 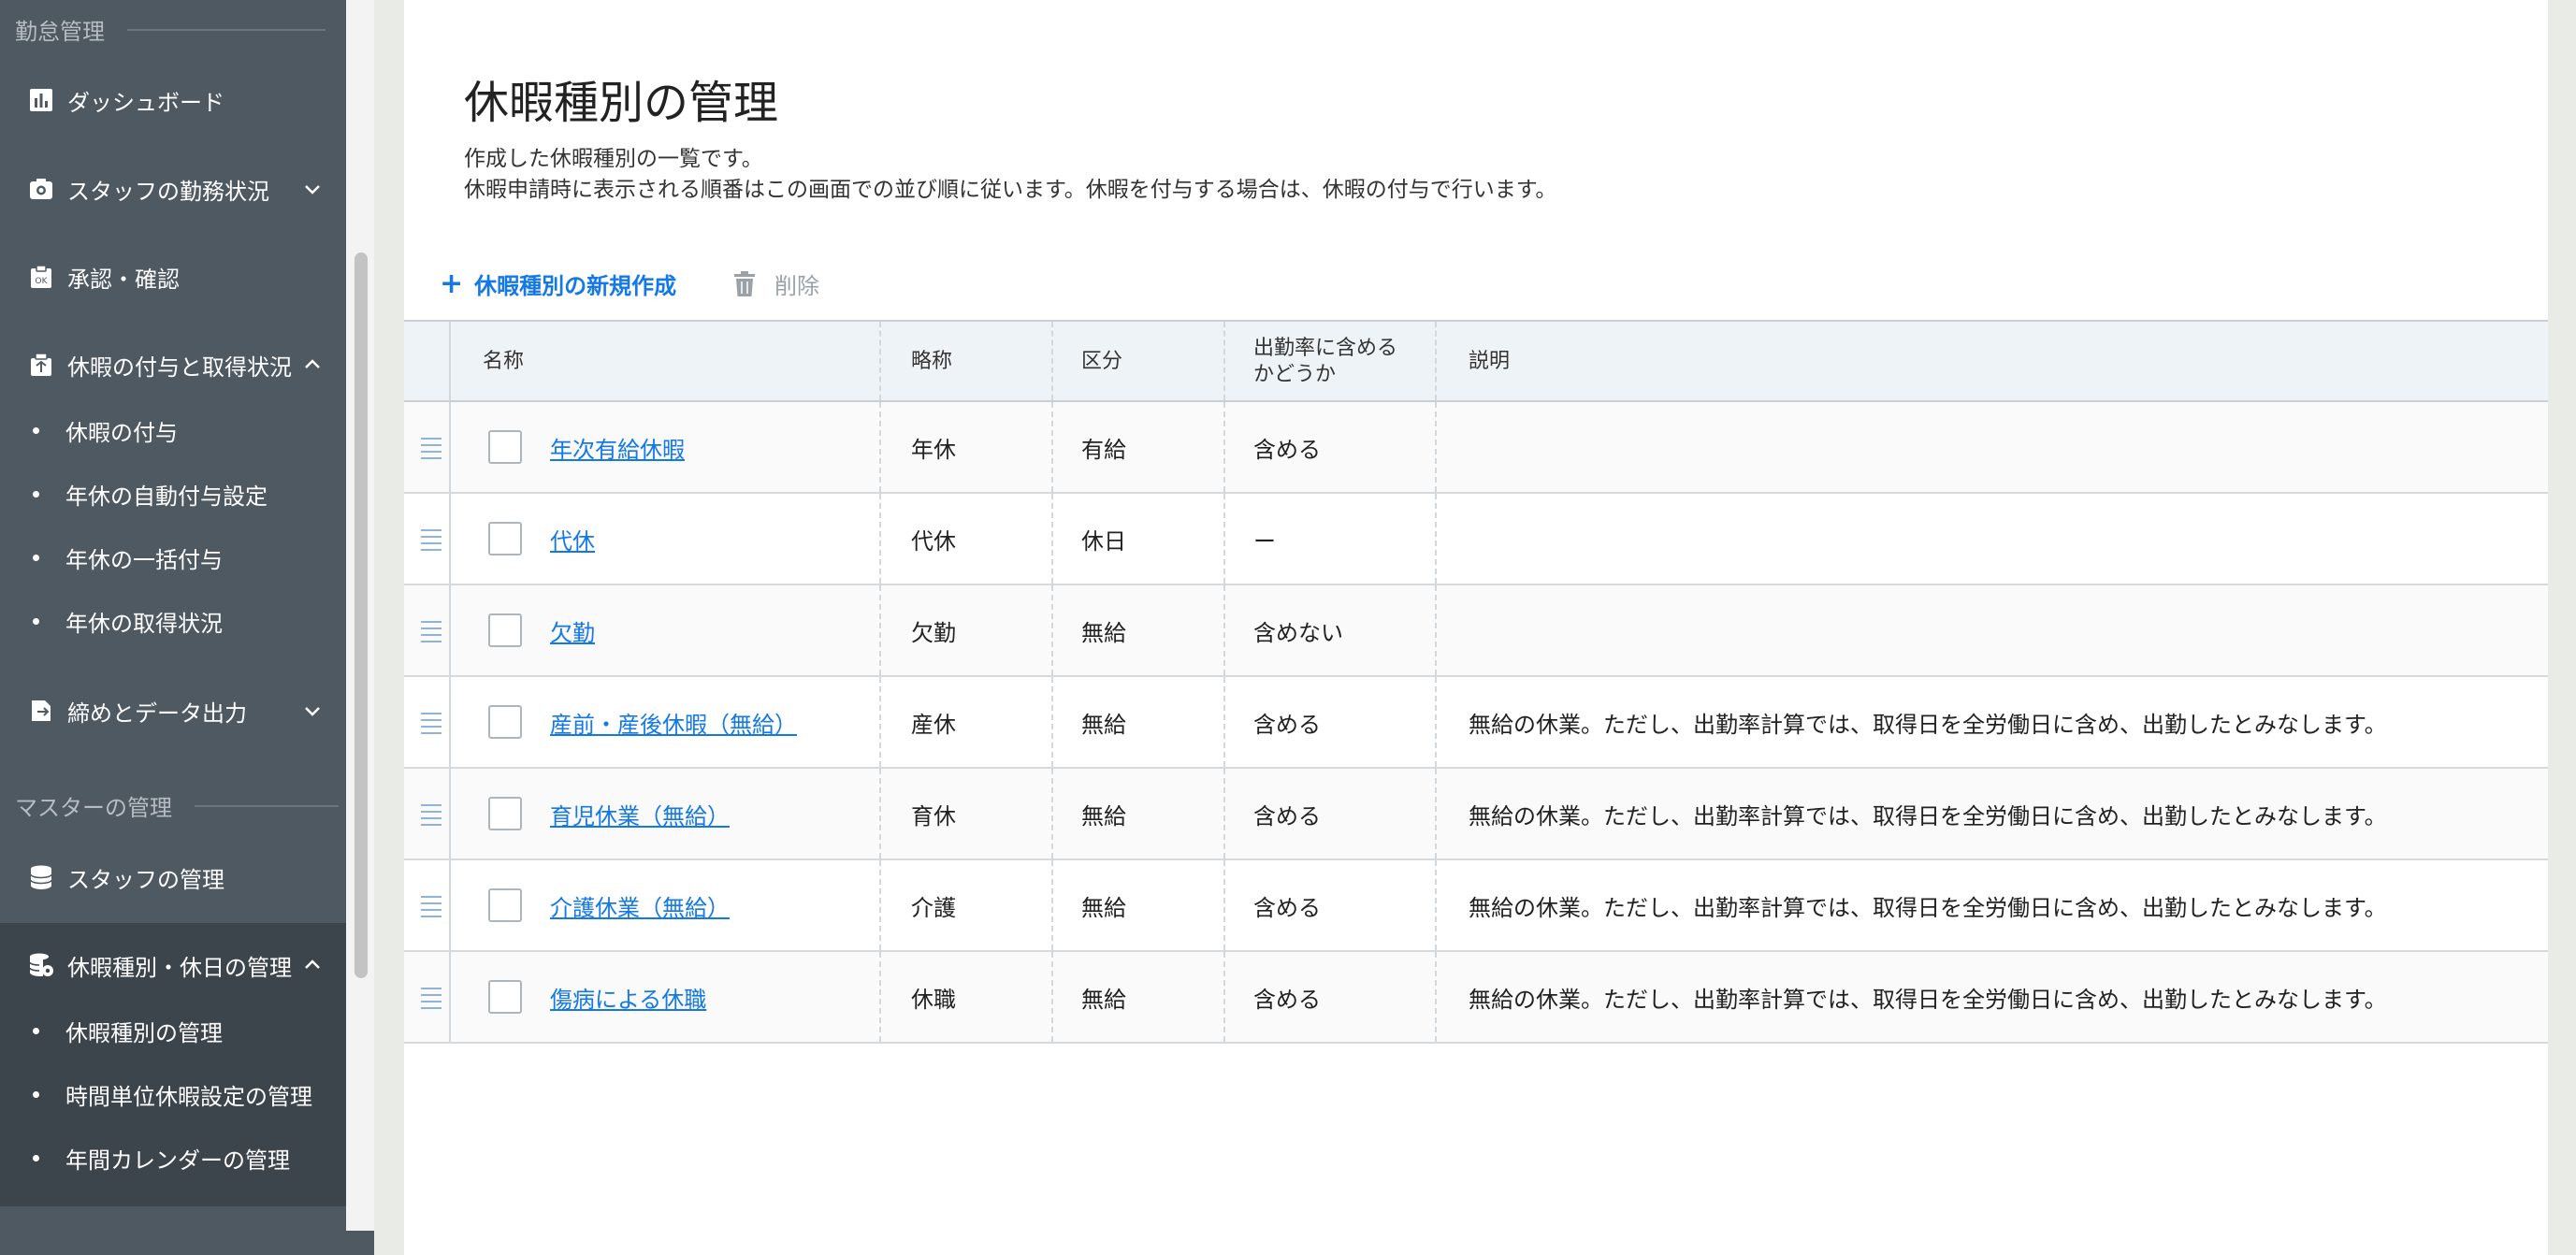 What do you see at coordinates (173, 494) in the screenshot?
I see `sidebar-subitem-auto-grant: 年休の自動付与設定` at bounding box center [173, 494].